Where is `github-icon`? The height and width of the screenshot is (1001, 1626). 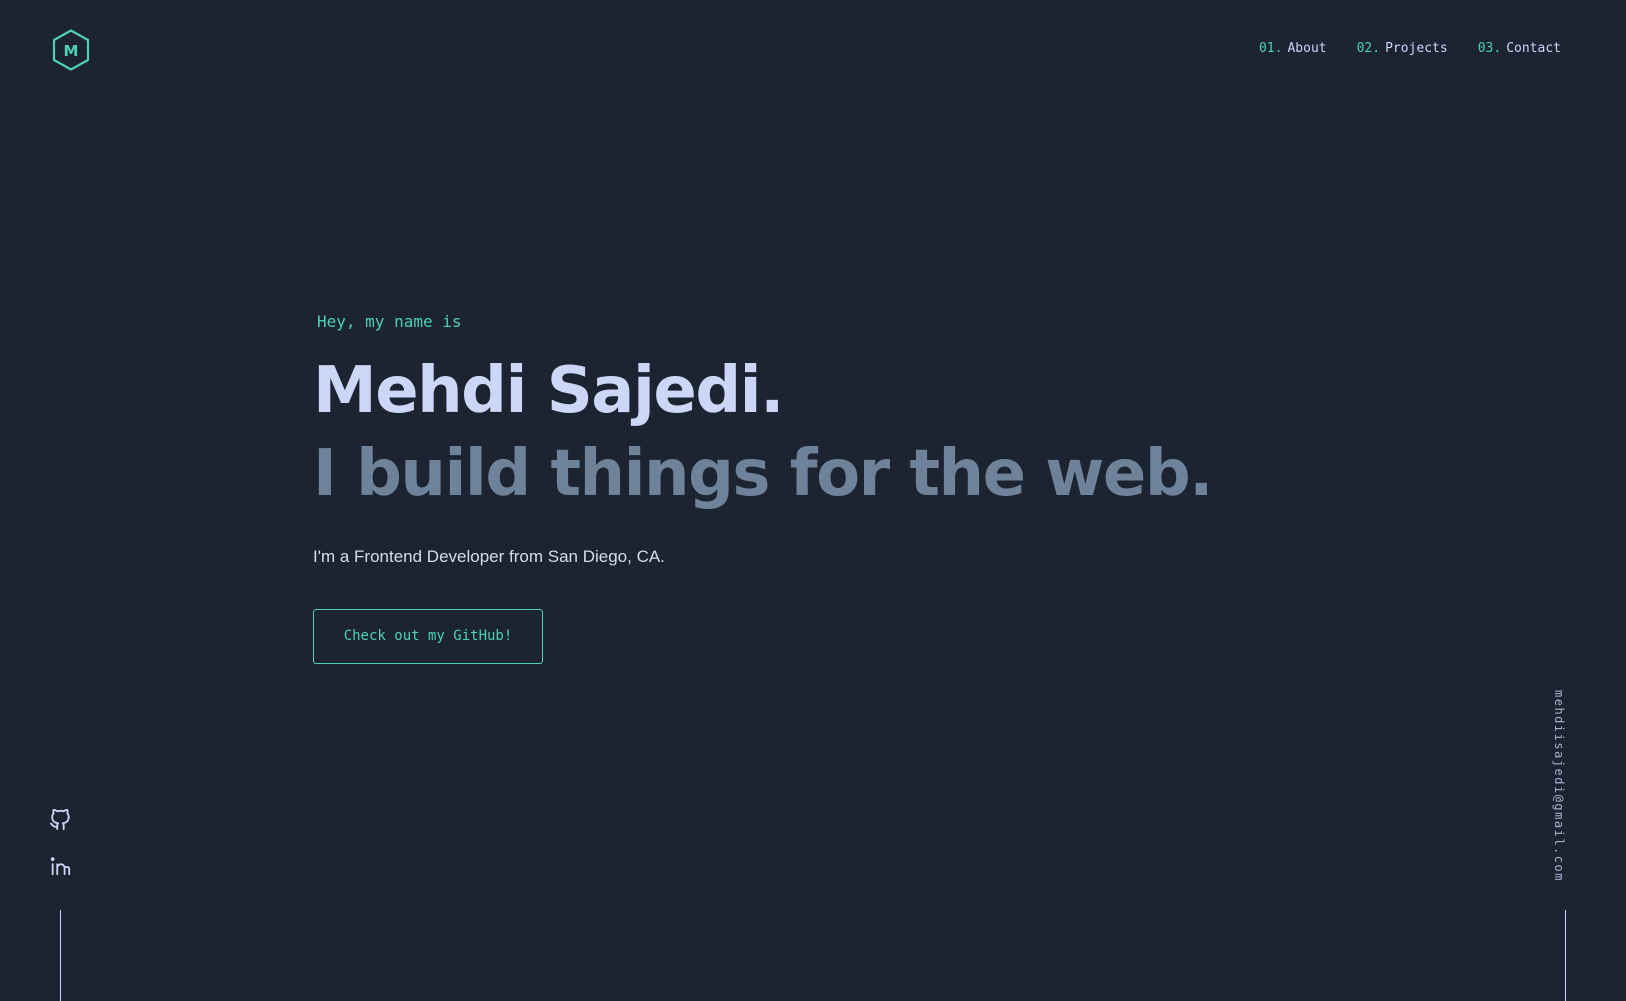 github-icon is located at coordinates (59, 819).